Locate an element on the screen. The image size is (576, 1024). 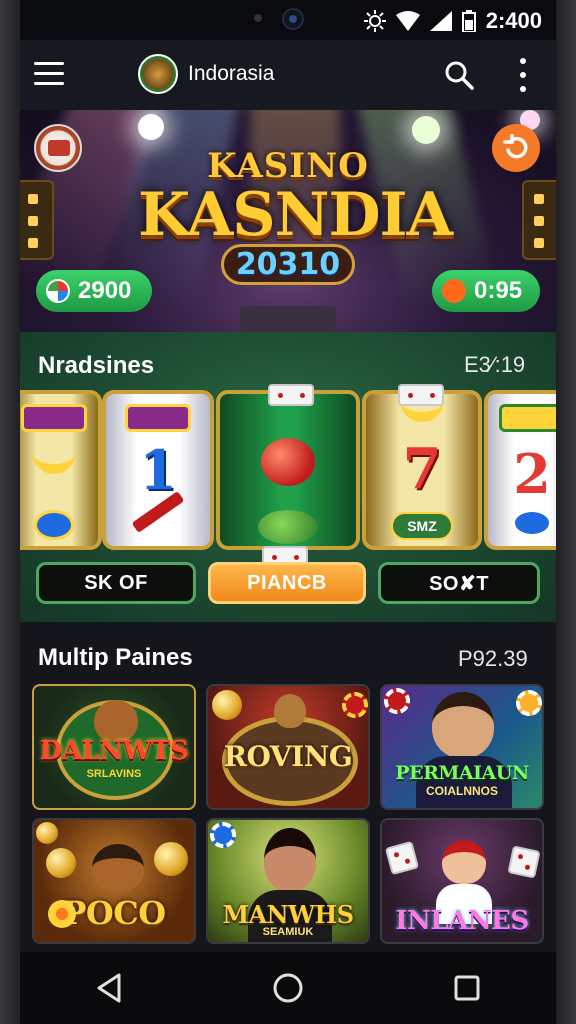
game-title: MANWHS is located at coordinates (288, 914).